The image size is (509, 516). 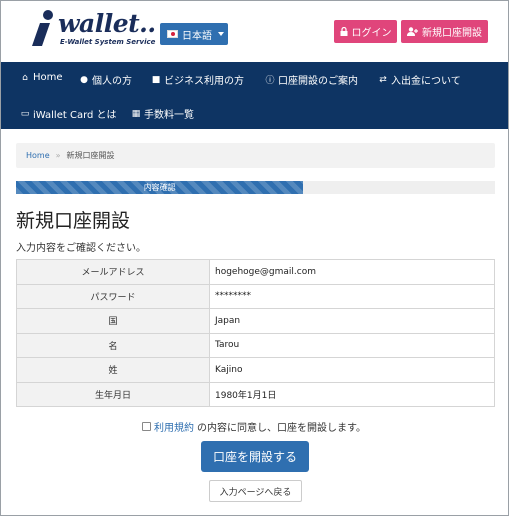 I want to click on language-label: 日本語, so click(x=197, y=36).